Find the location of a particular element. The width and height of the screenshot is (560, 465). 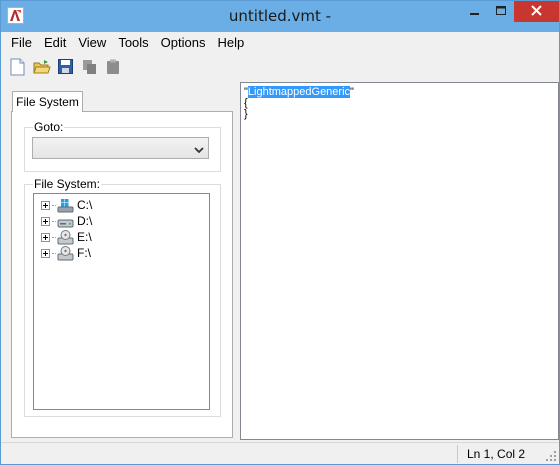

paste-icon is located at coordinates (113, 68).